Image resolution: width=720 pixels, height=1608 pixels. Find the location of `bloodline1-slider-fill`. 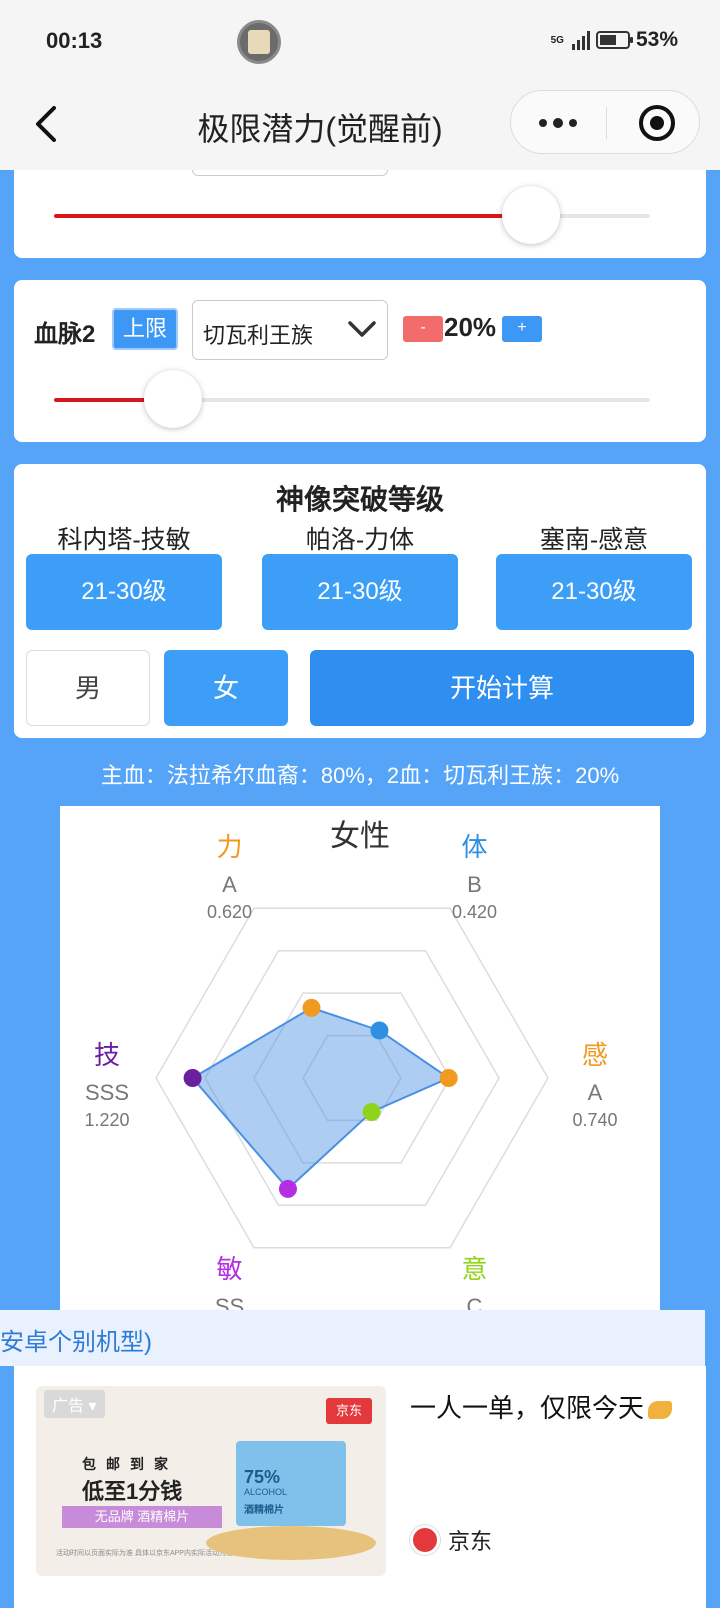

bloodline1-slider-fill is located at coordinates (292, 216).